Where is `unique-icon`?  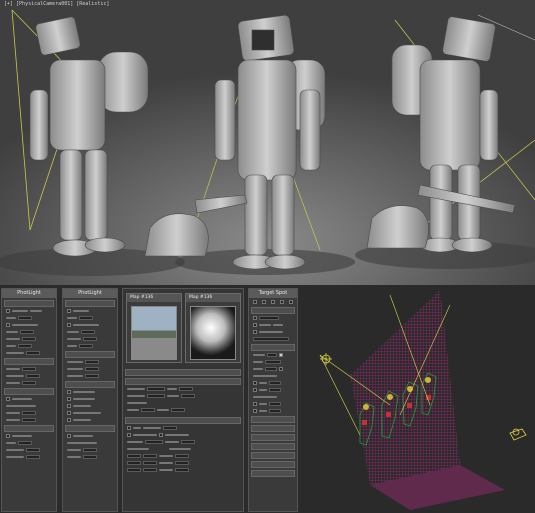 unique-icon is located at coordinates (273, 302).